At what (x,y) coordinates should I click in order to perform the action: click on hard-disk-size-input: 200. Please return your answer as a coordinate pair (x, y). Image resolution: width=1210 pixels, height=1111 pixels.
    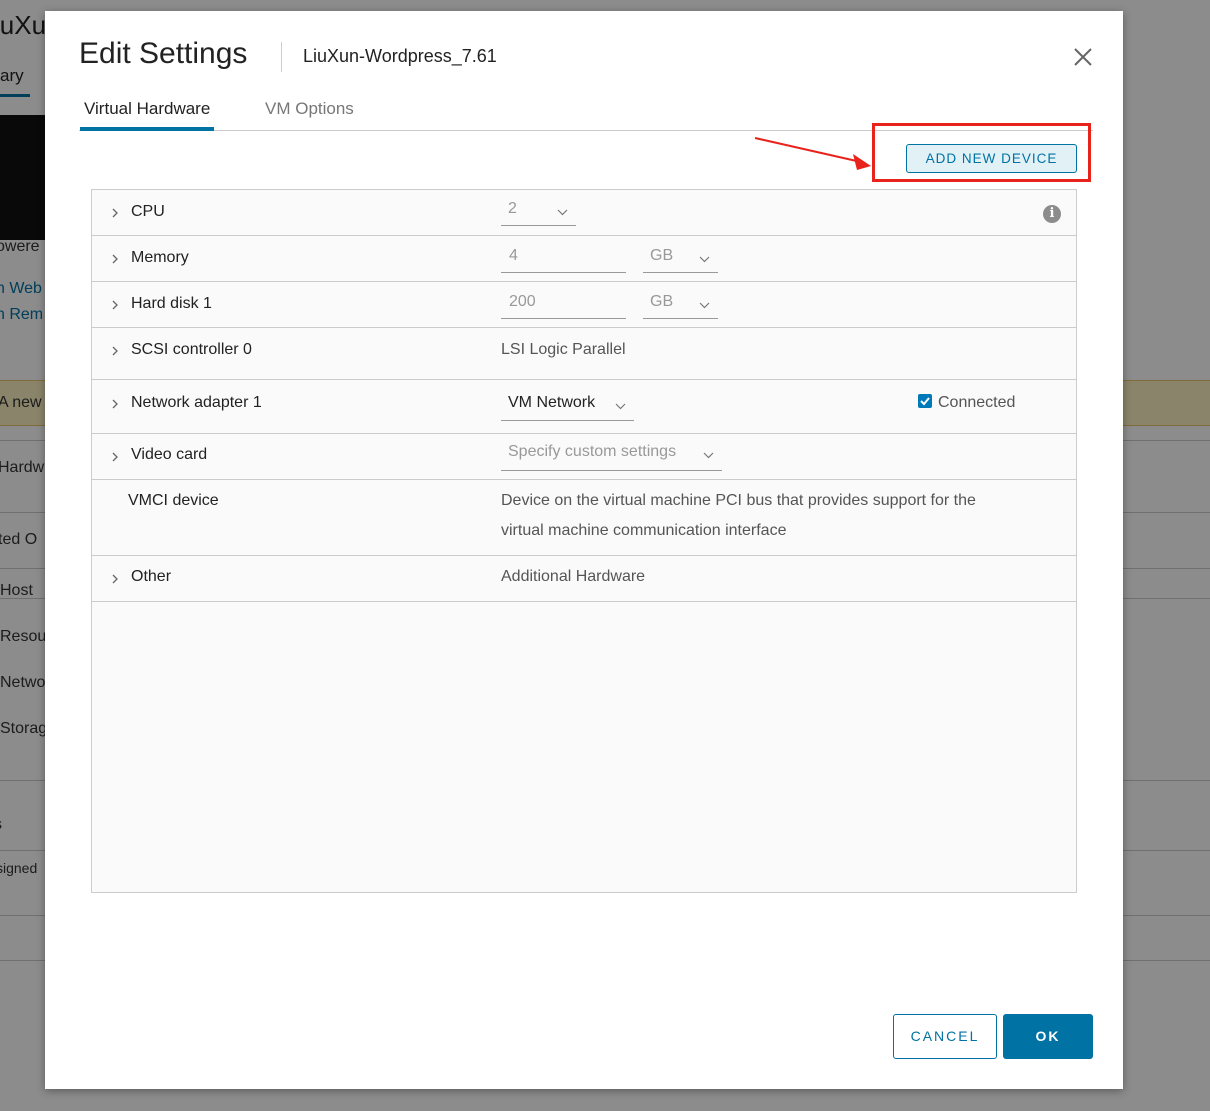
    Looking at the image, I should click on (563, 306).